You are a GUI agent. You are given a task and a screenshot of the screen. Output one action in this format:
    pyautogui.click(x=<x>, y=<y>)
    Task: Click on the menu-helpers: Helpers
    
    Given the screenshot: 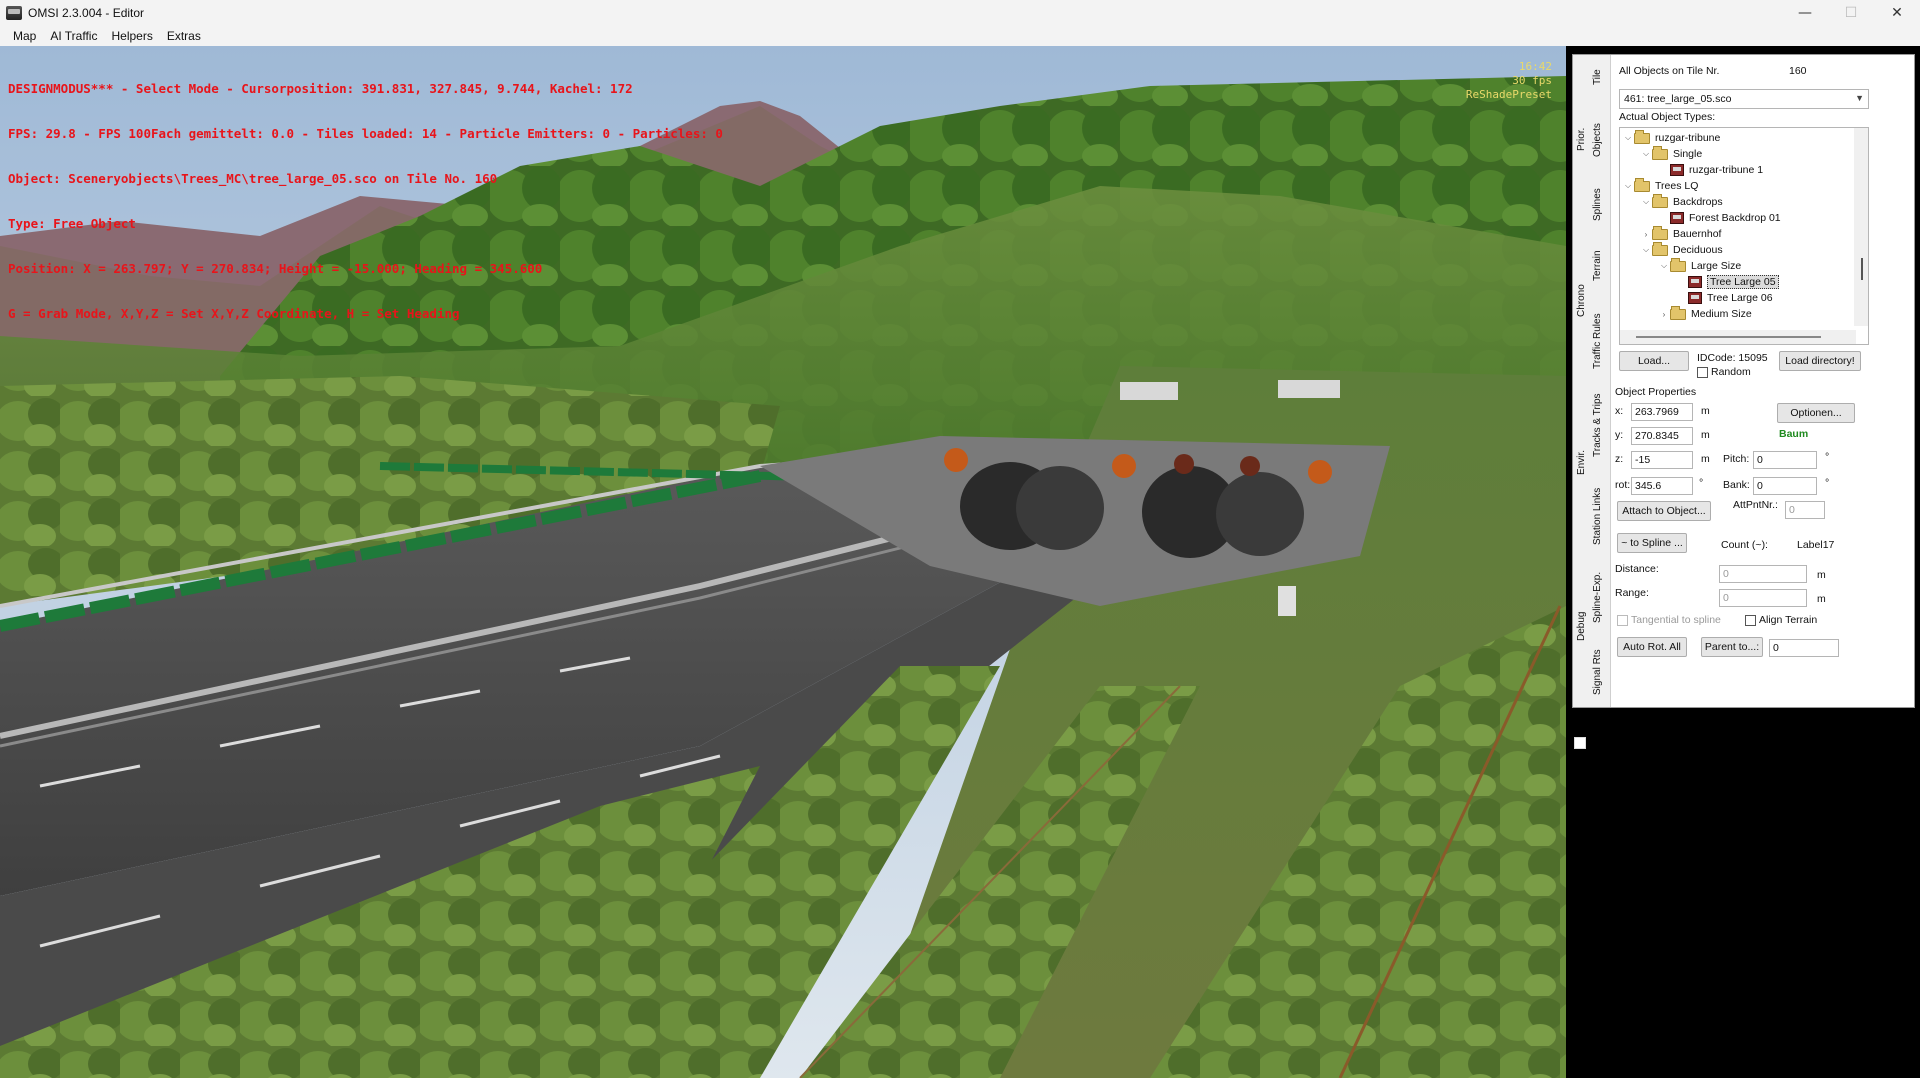 What is the action you would take?
    pyautogui.click(x=131, y=36)
    